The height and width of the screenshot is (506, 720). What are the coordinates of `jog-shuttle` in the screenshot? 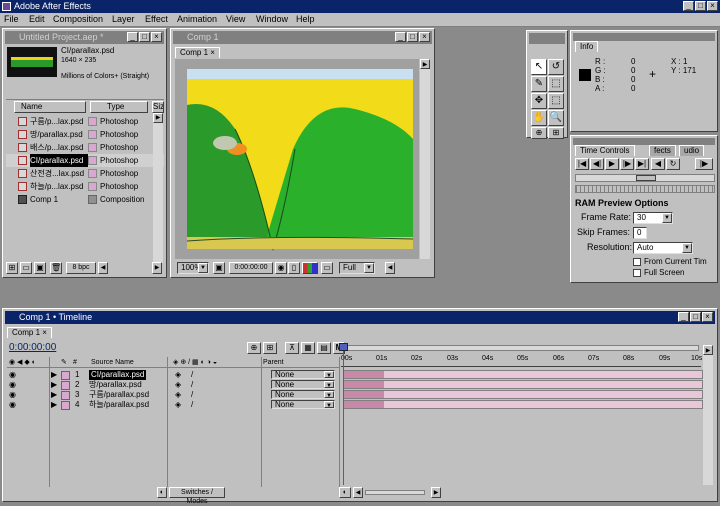 It's located at (645, 178).